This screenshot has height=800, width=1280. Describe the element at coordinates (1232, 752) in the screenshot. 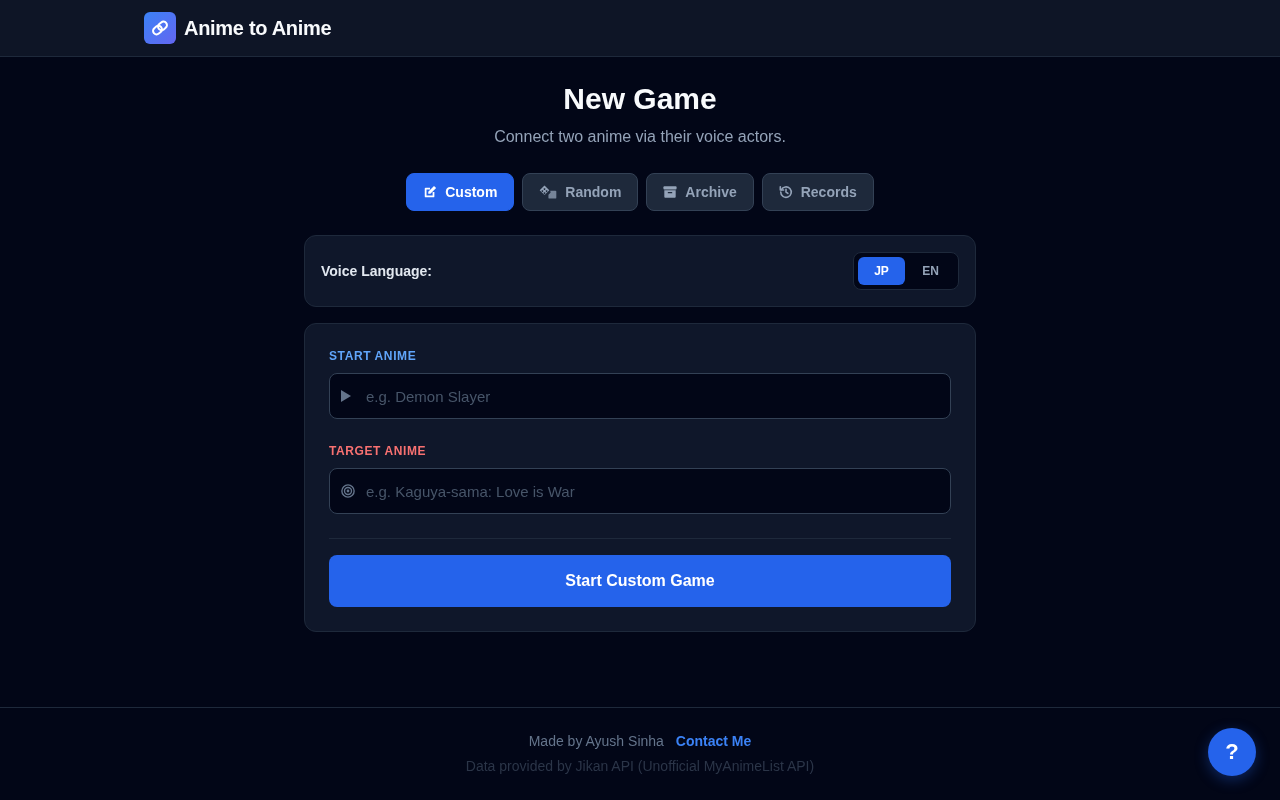

I see `help-button: ?` at that location.